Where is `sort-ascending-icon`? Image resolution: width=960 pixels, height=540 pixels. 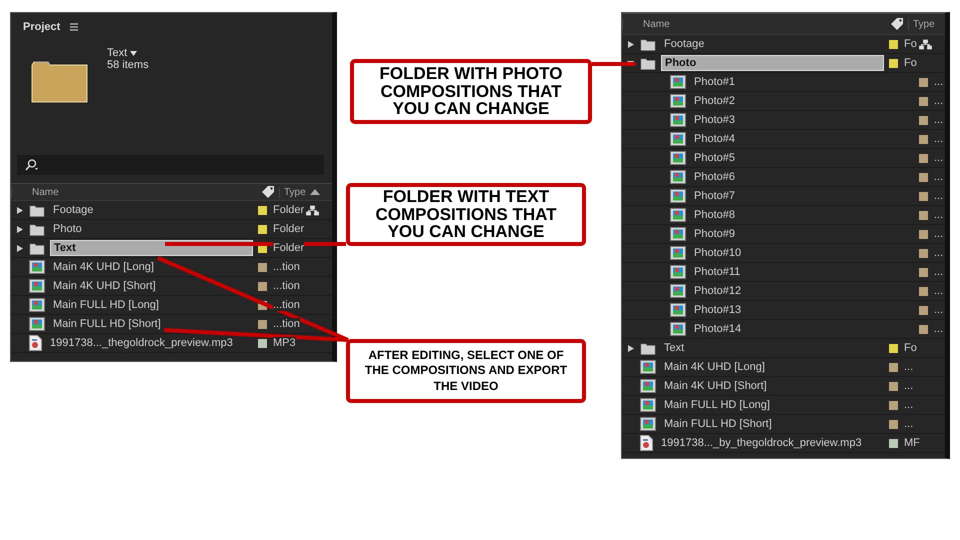
sort-ascending-icon is located at coordinates (315, 192).